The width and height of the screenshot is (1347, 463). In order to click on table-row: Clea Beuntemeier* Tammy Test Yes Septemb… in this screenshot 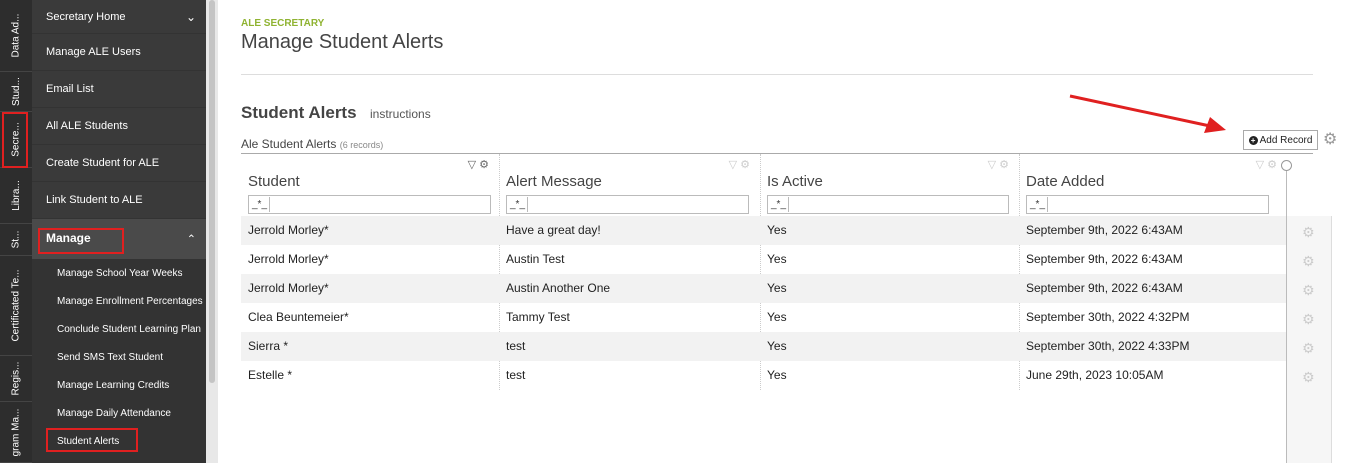, I will do `click(764, 317)`.